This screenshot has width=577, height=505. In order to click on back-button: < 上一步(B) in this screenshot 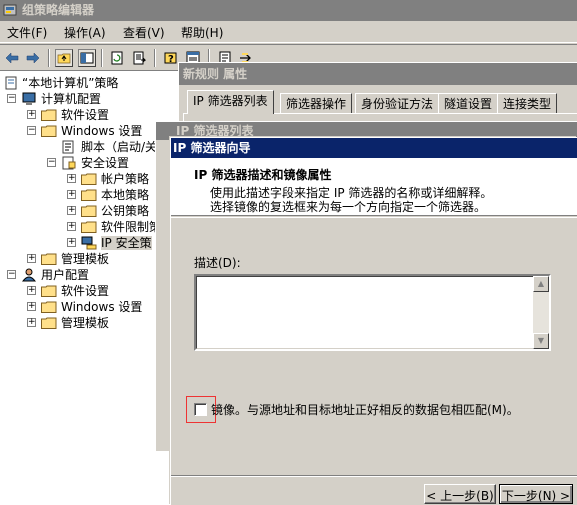, I will do `click(460, 494)`.